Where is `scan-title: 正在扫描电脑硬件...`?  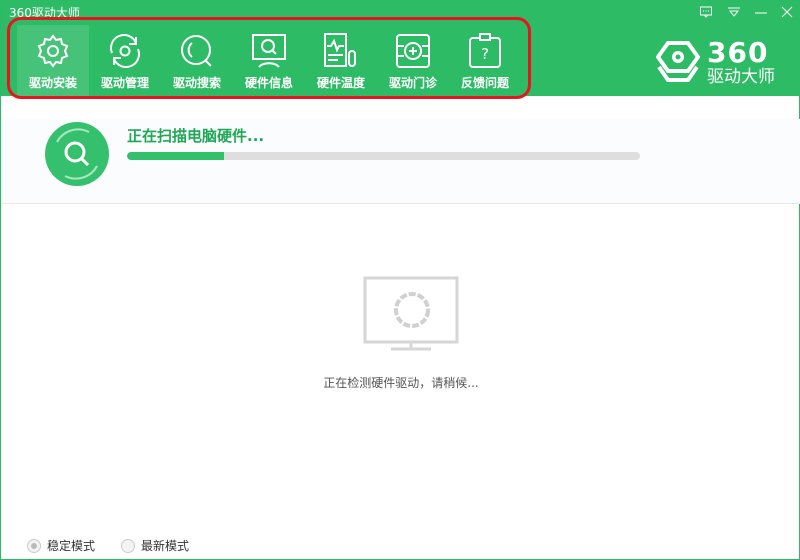 scan-title: 正在扫描电脑硬件... is located at coordinates (196, 136).